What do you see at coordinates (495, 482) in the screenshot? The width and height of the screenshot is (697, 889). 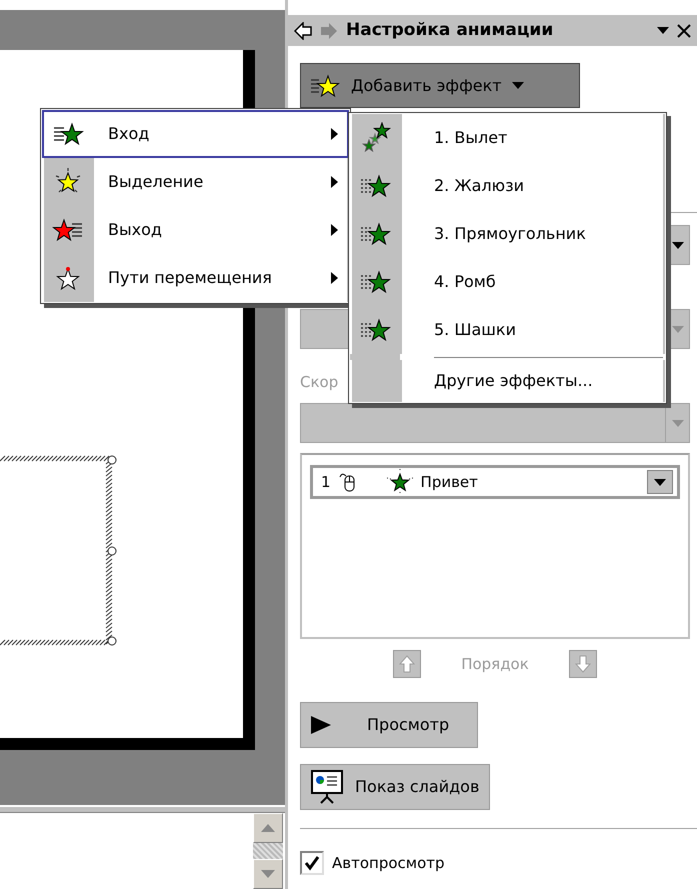 I see `effect-list-item: 1 Привет` at bounding box center [495, 482].